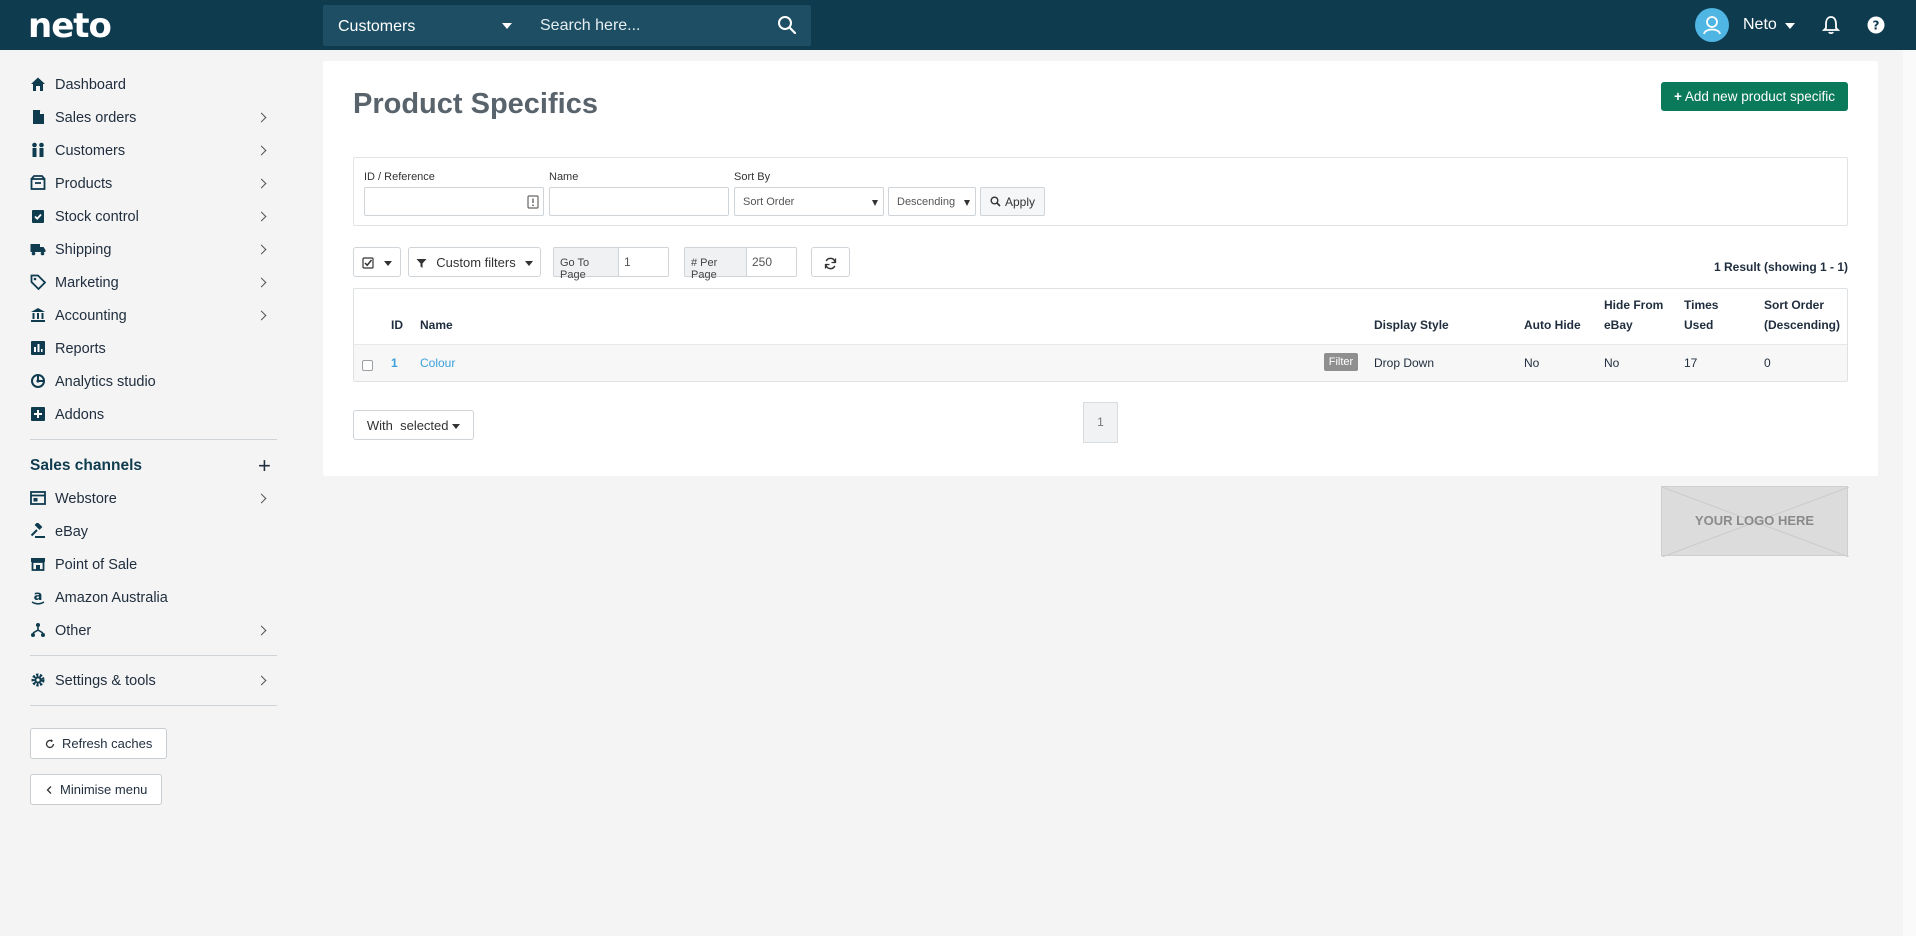 The width and height of the screenshot is (1916, 936). I want to click on minimise-menu-label: Minimise menu, so click(104, 789).